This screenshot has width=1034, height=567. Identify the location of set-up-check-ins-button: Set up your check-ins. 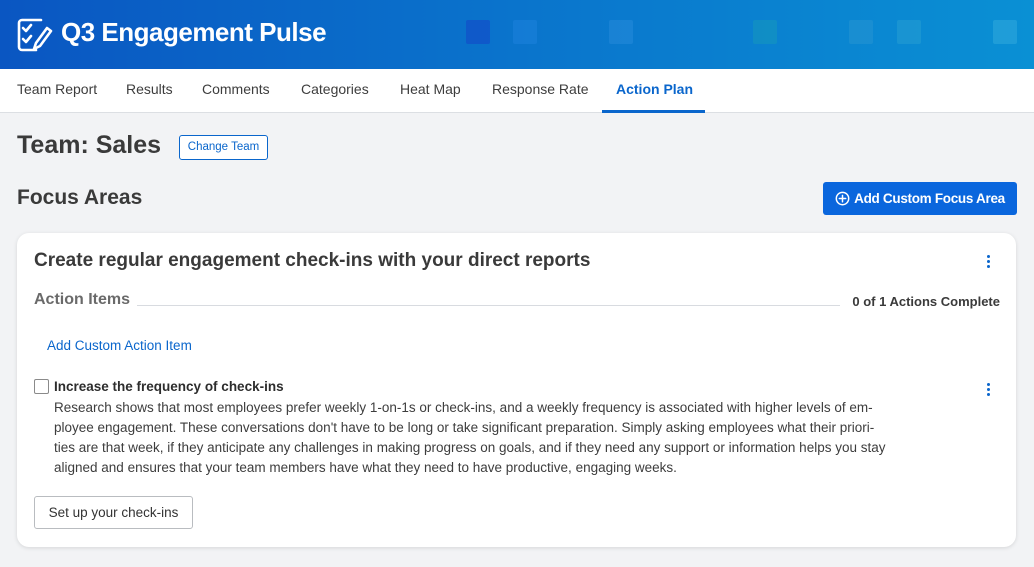
(113, 512).